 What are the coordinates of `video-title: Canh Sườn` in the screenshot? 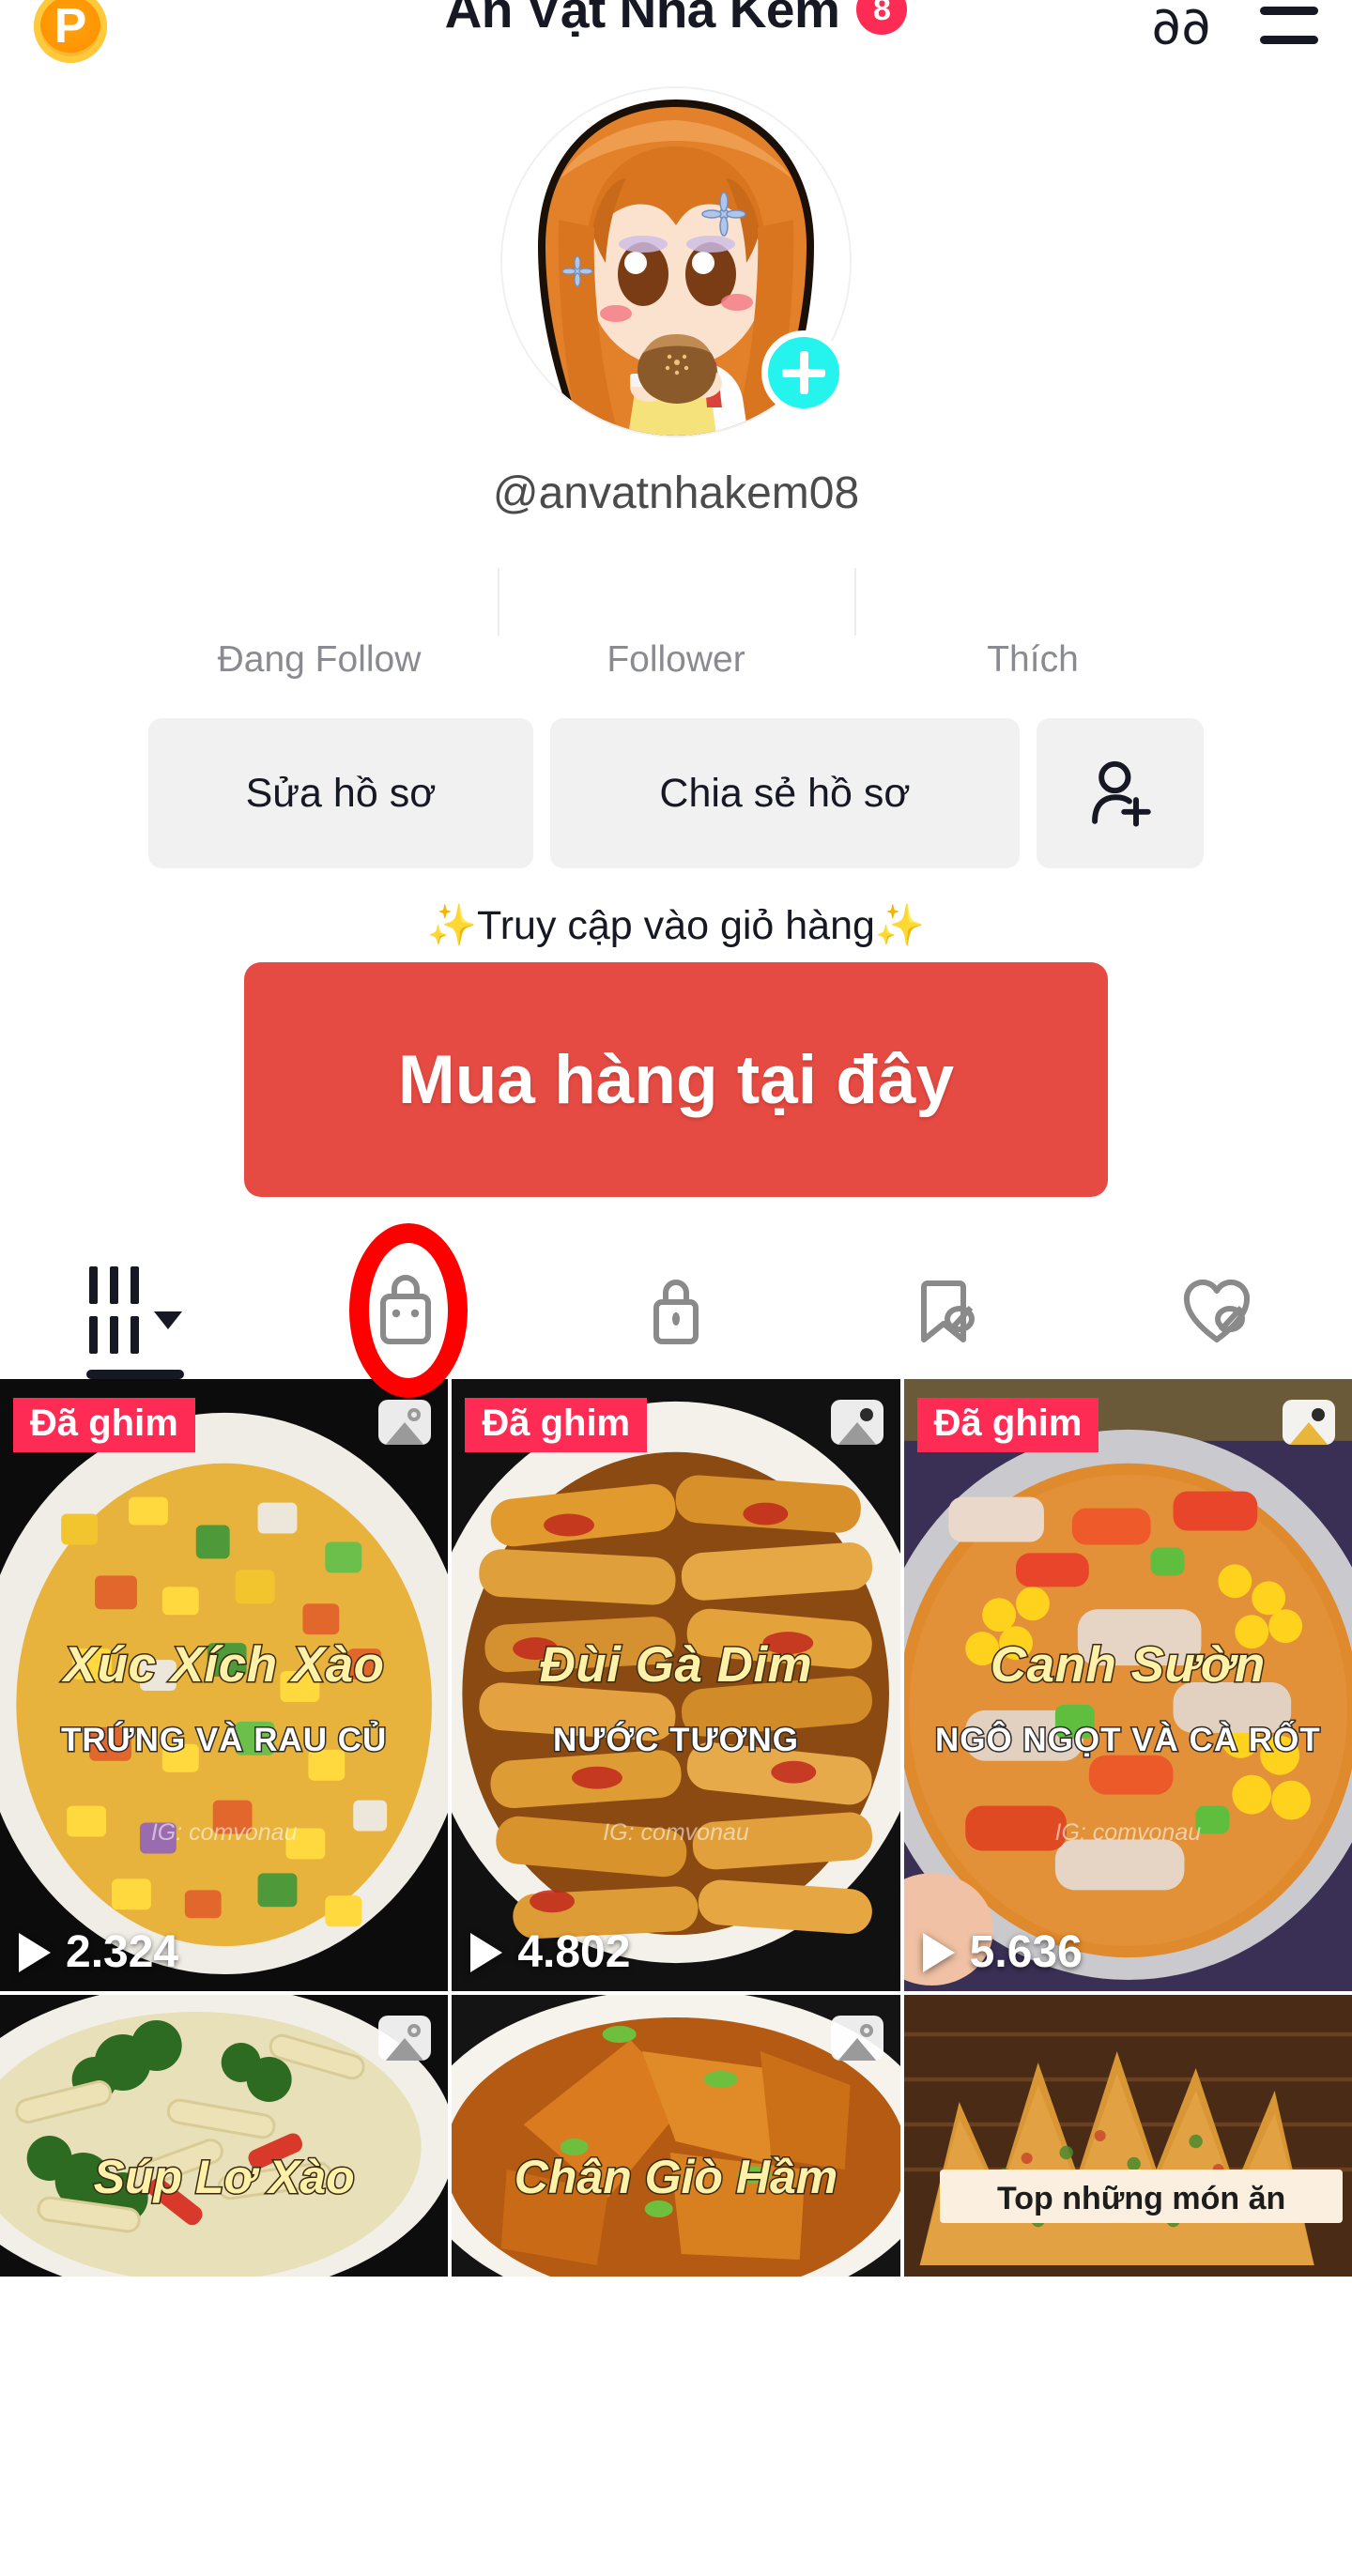 It's located at (1128, 1664).